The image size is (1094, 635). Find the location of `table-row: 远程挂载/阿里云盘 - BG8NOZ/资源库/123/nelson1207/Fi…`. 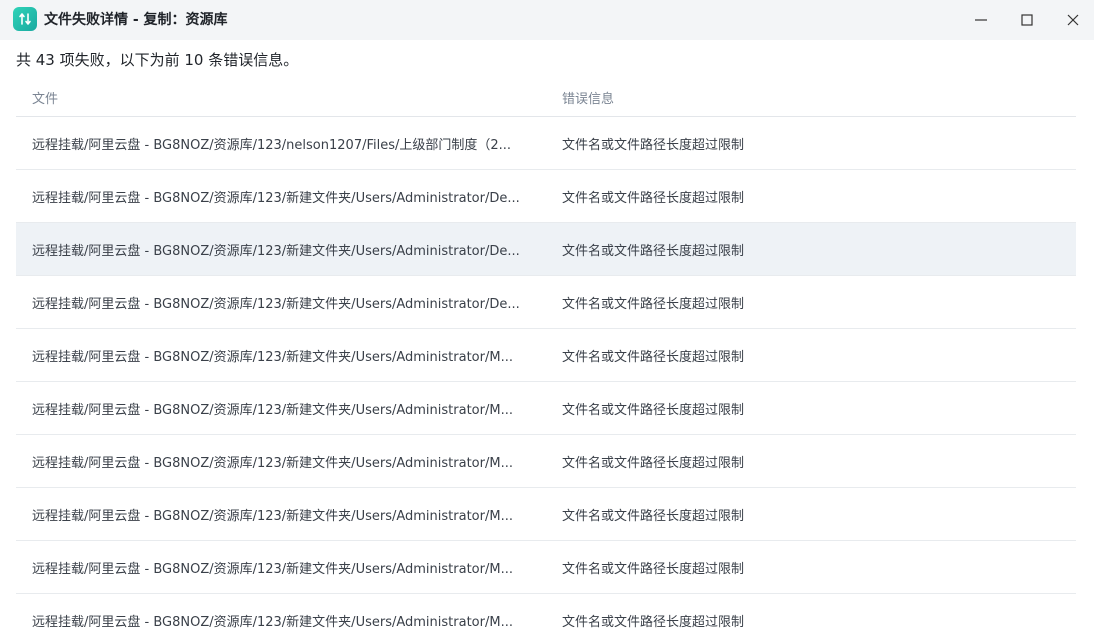

table-row: 远程挂载/阿里云盘 - BG8NOZ/资源库/123/nelson1207/Fi… is located at coordinates (546, 143).